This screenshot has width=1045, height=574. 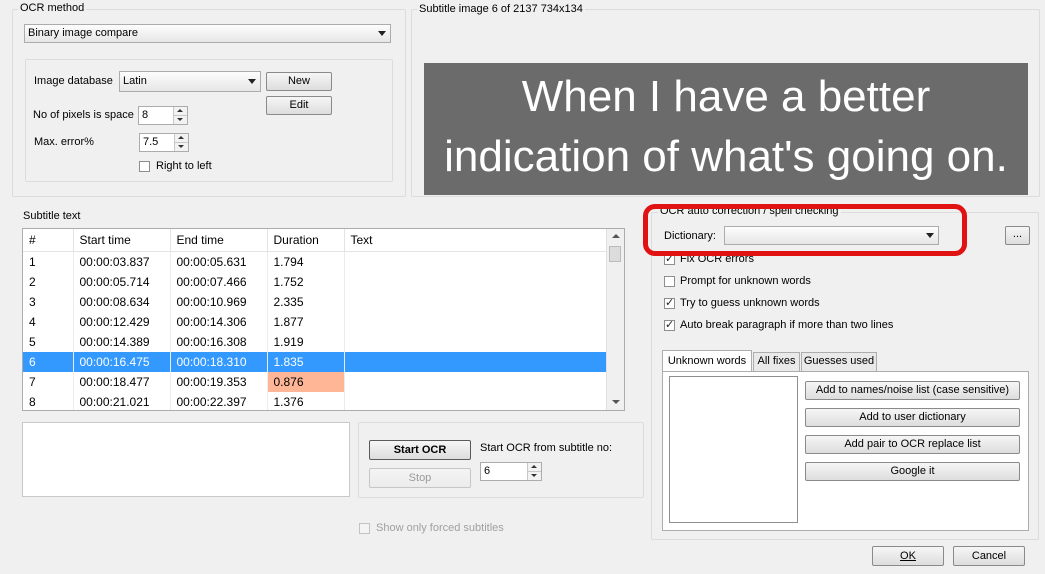 What do you see at coordinates (219, 382) in the screenshot?
I see `table-cell-end: 00:00:19.353` at bounding box center [219, 382].